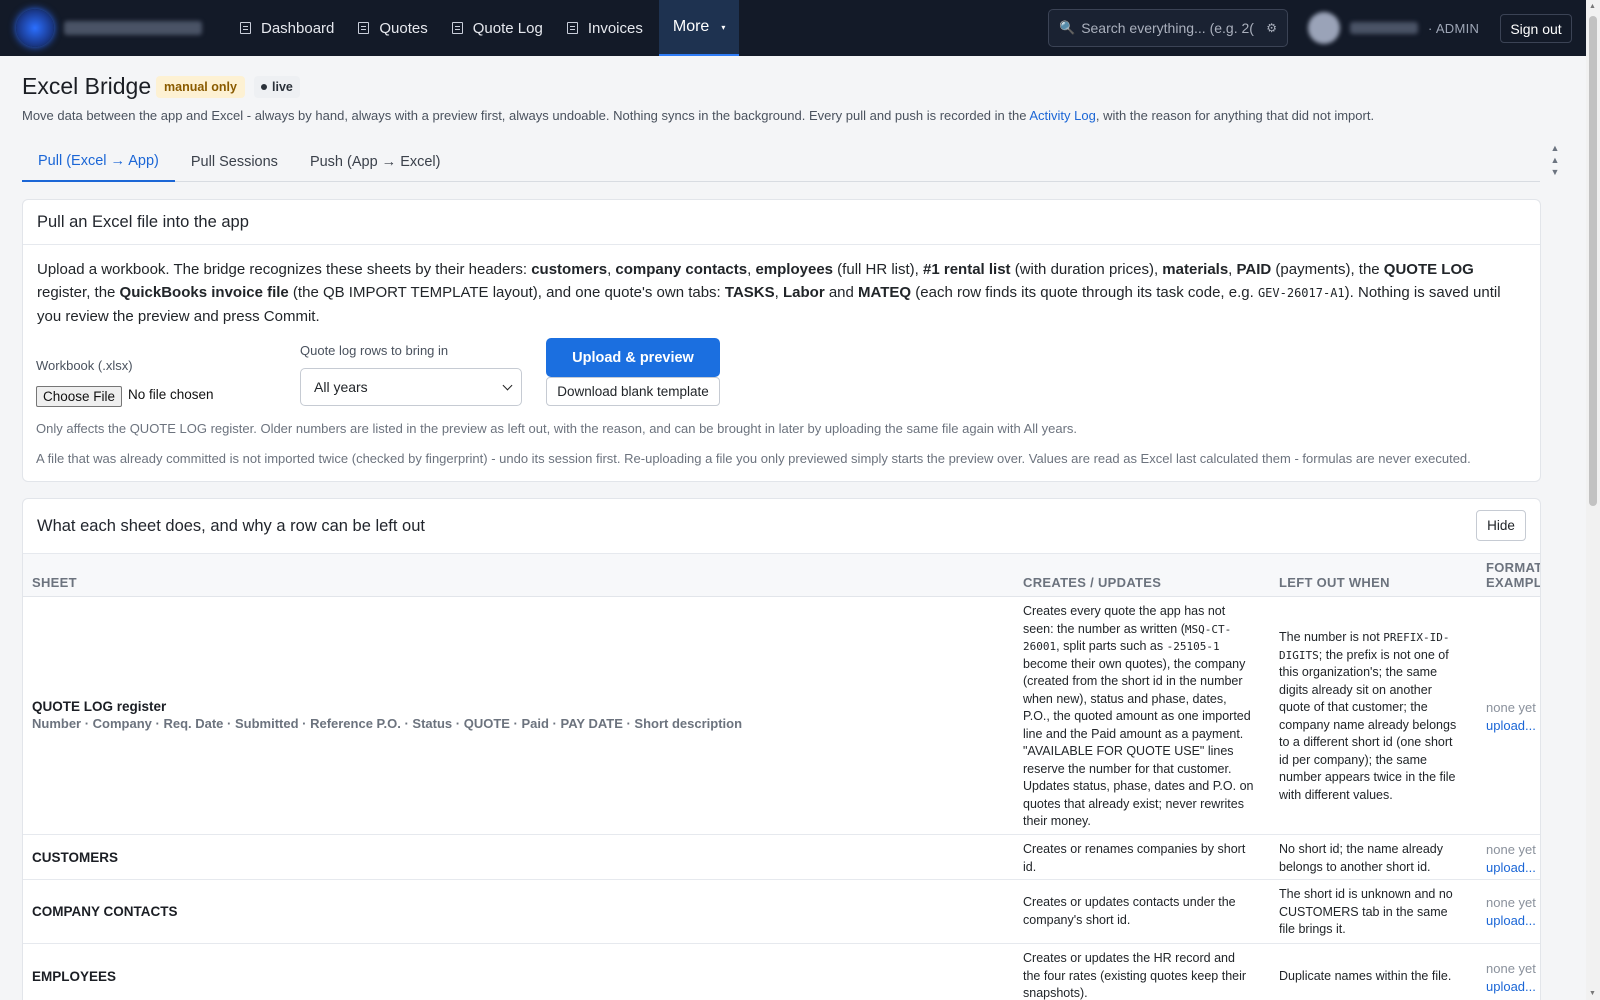 The height and width of the screenshot is (1000, 1600). What do you see at coordinates (1513, 582) in the screenshot?
I see `col-example: EXAMPLE` at bounding box center [1513, 582].